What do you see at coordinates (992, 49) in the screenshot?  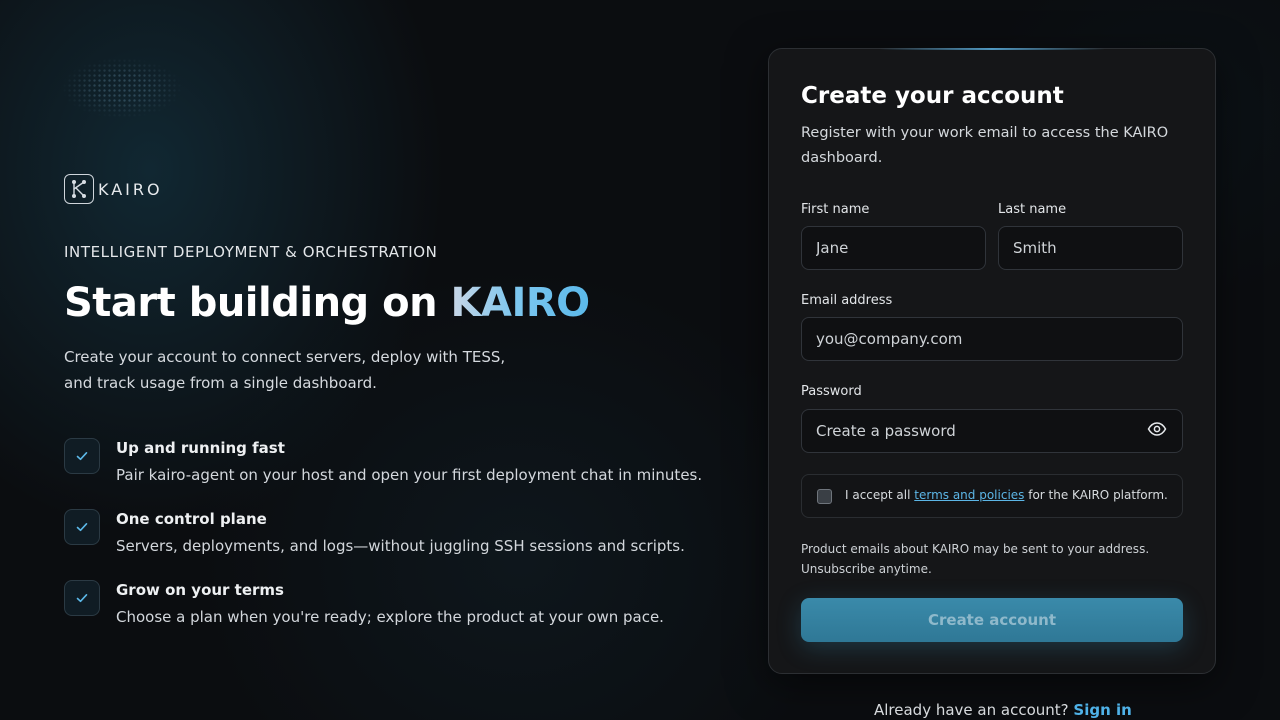 I see `card-top-glow` at bounding box center [992, 49].